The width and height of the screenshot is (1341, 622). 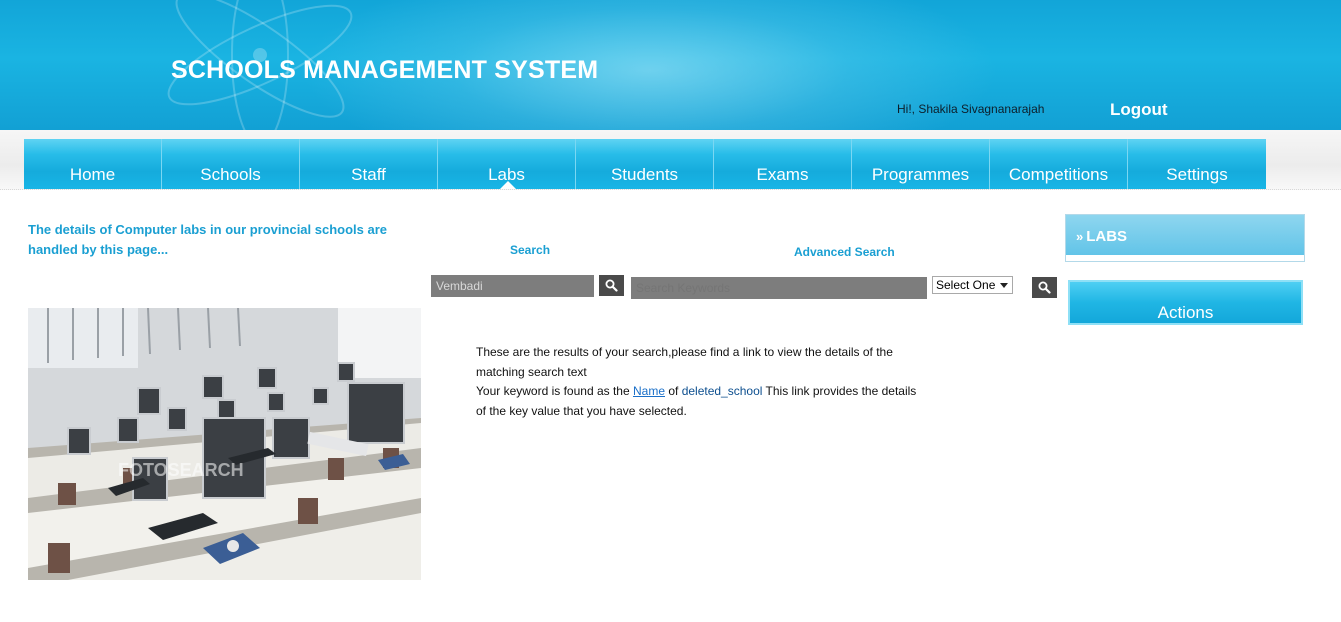 What do you see at coordinates (921, 164) in the screenshot?
I see `nav-item-programmes: Programmes` at bounding box center [921, 164].